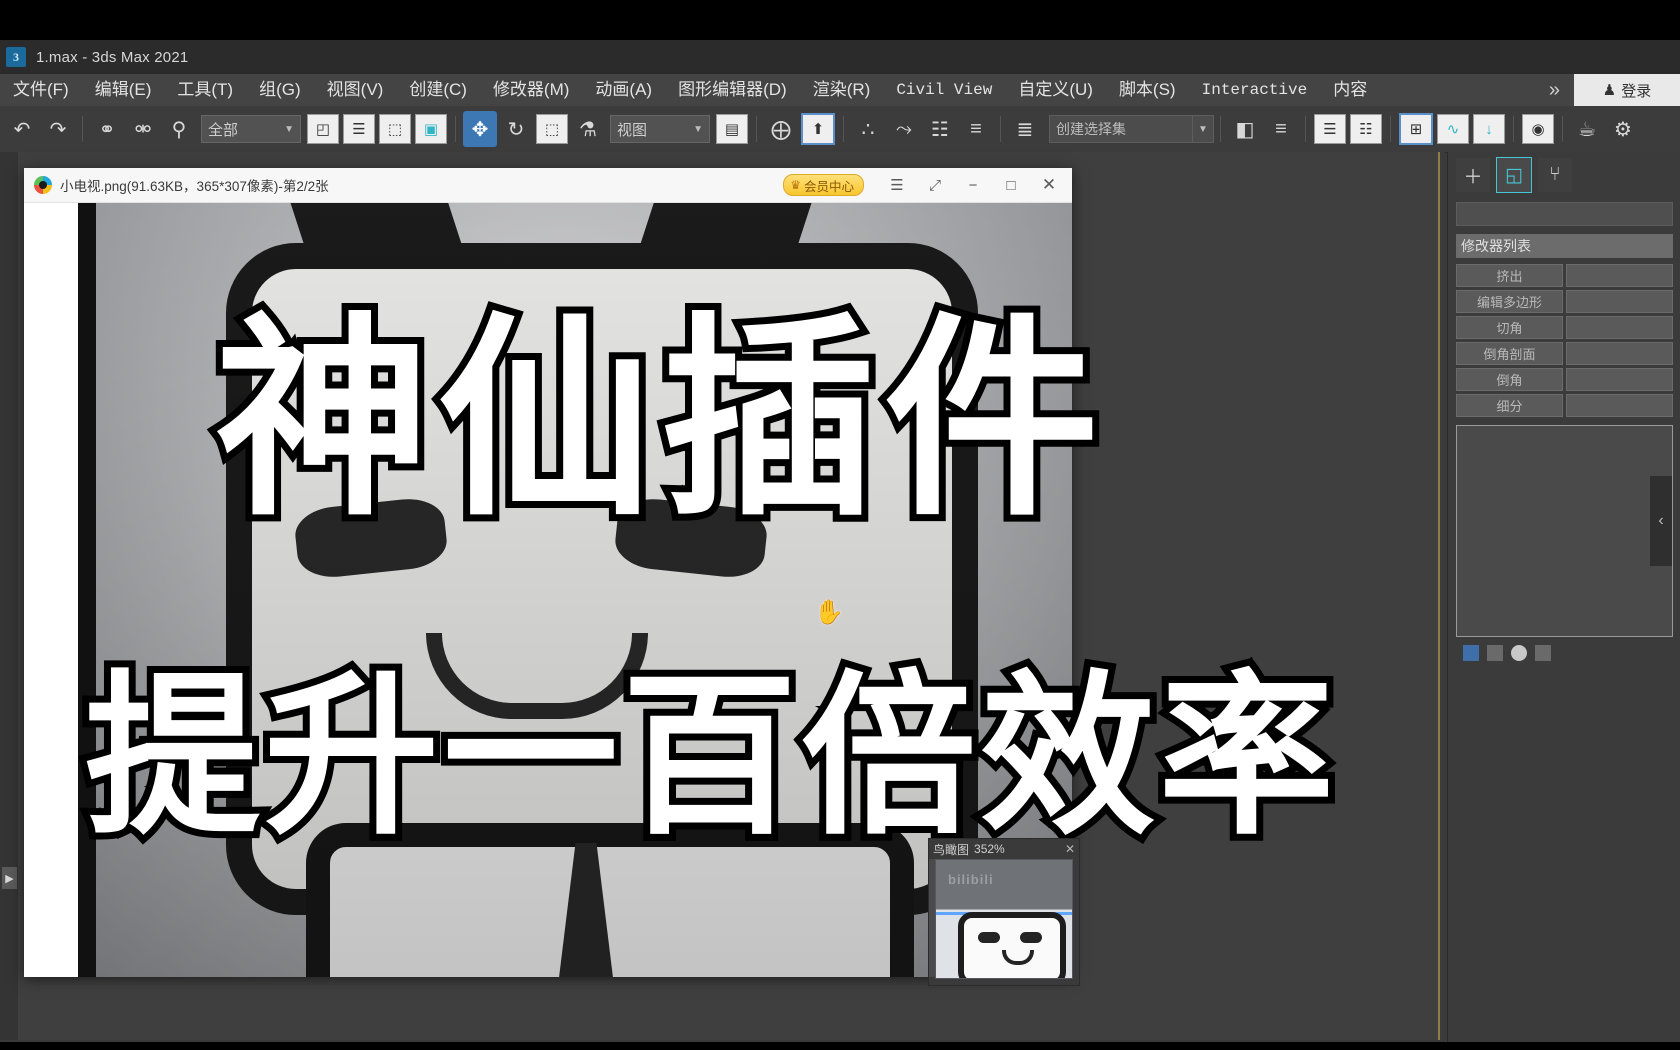  I want to click on menu-item-customize: 自定义(U), so click(1055, 90).